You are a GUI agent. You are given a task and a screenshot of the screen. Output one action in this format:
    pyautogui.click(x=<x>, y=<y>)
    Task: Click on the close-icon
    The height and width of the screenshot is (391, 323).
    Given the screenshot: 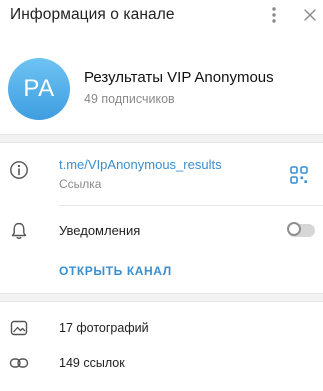 What is the action you would take?
    pyautogui.click(x=310, y=15)
    